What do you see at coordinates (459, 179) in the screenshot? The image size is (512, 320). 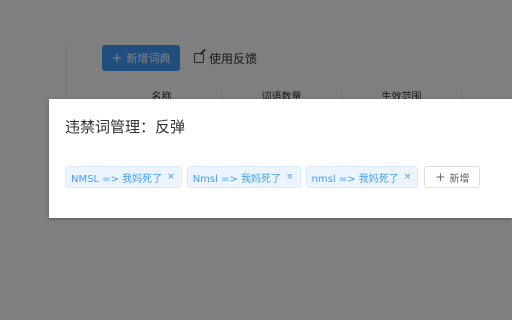 I see `add-word-label: 新增` at bounding box center [459, 179].